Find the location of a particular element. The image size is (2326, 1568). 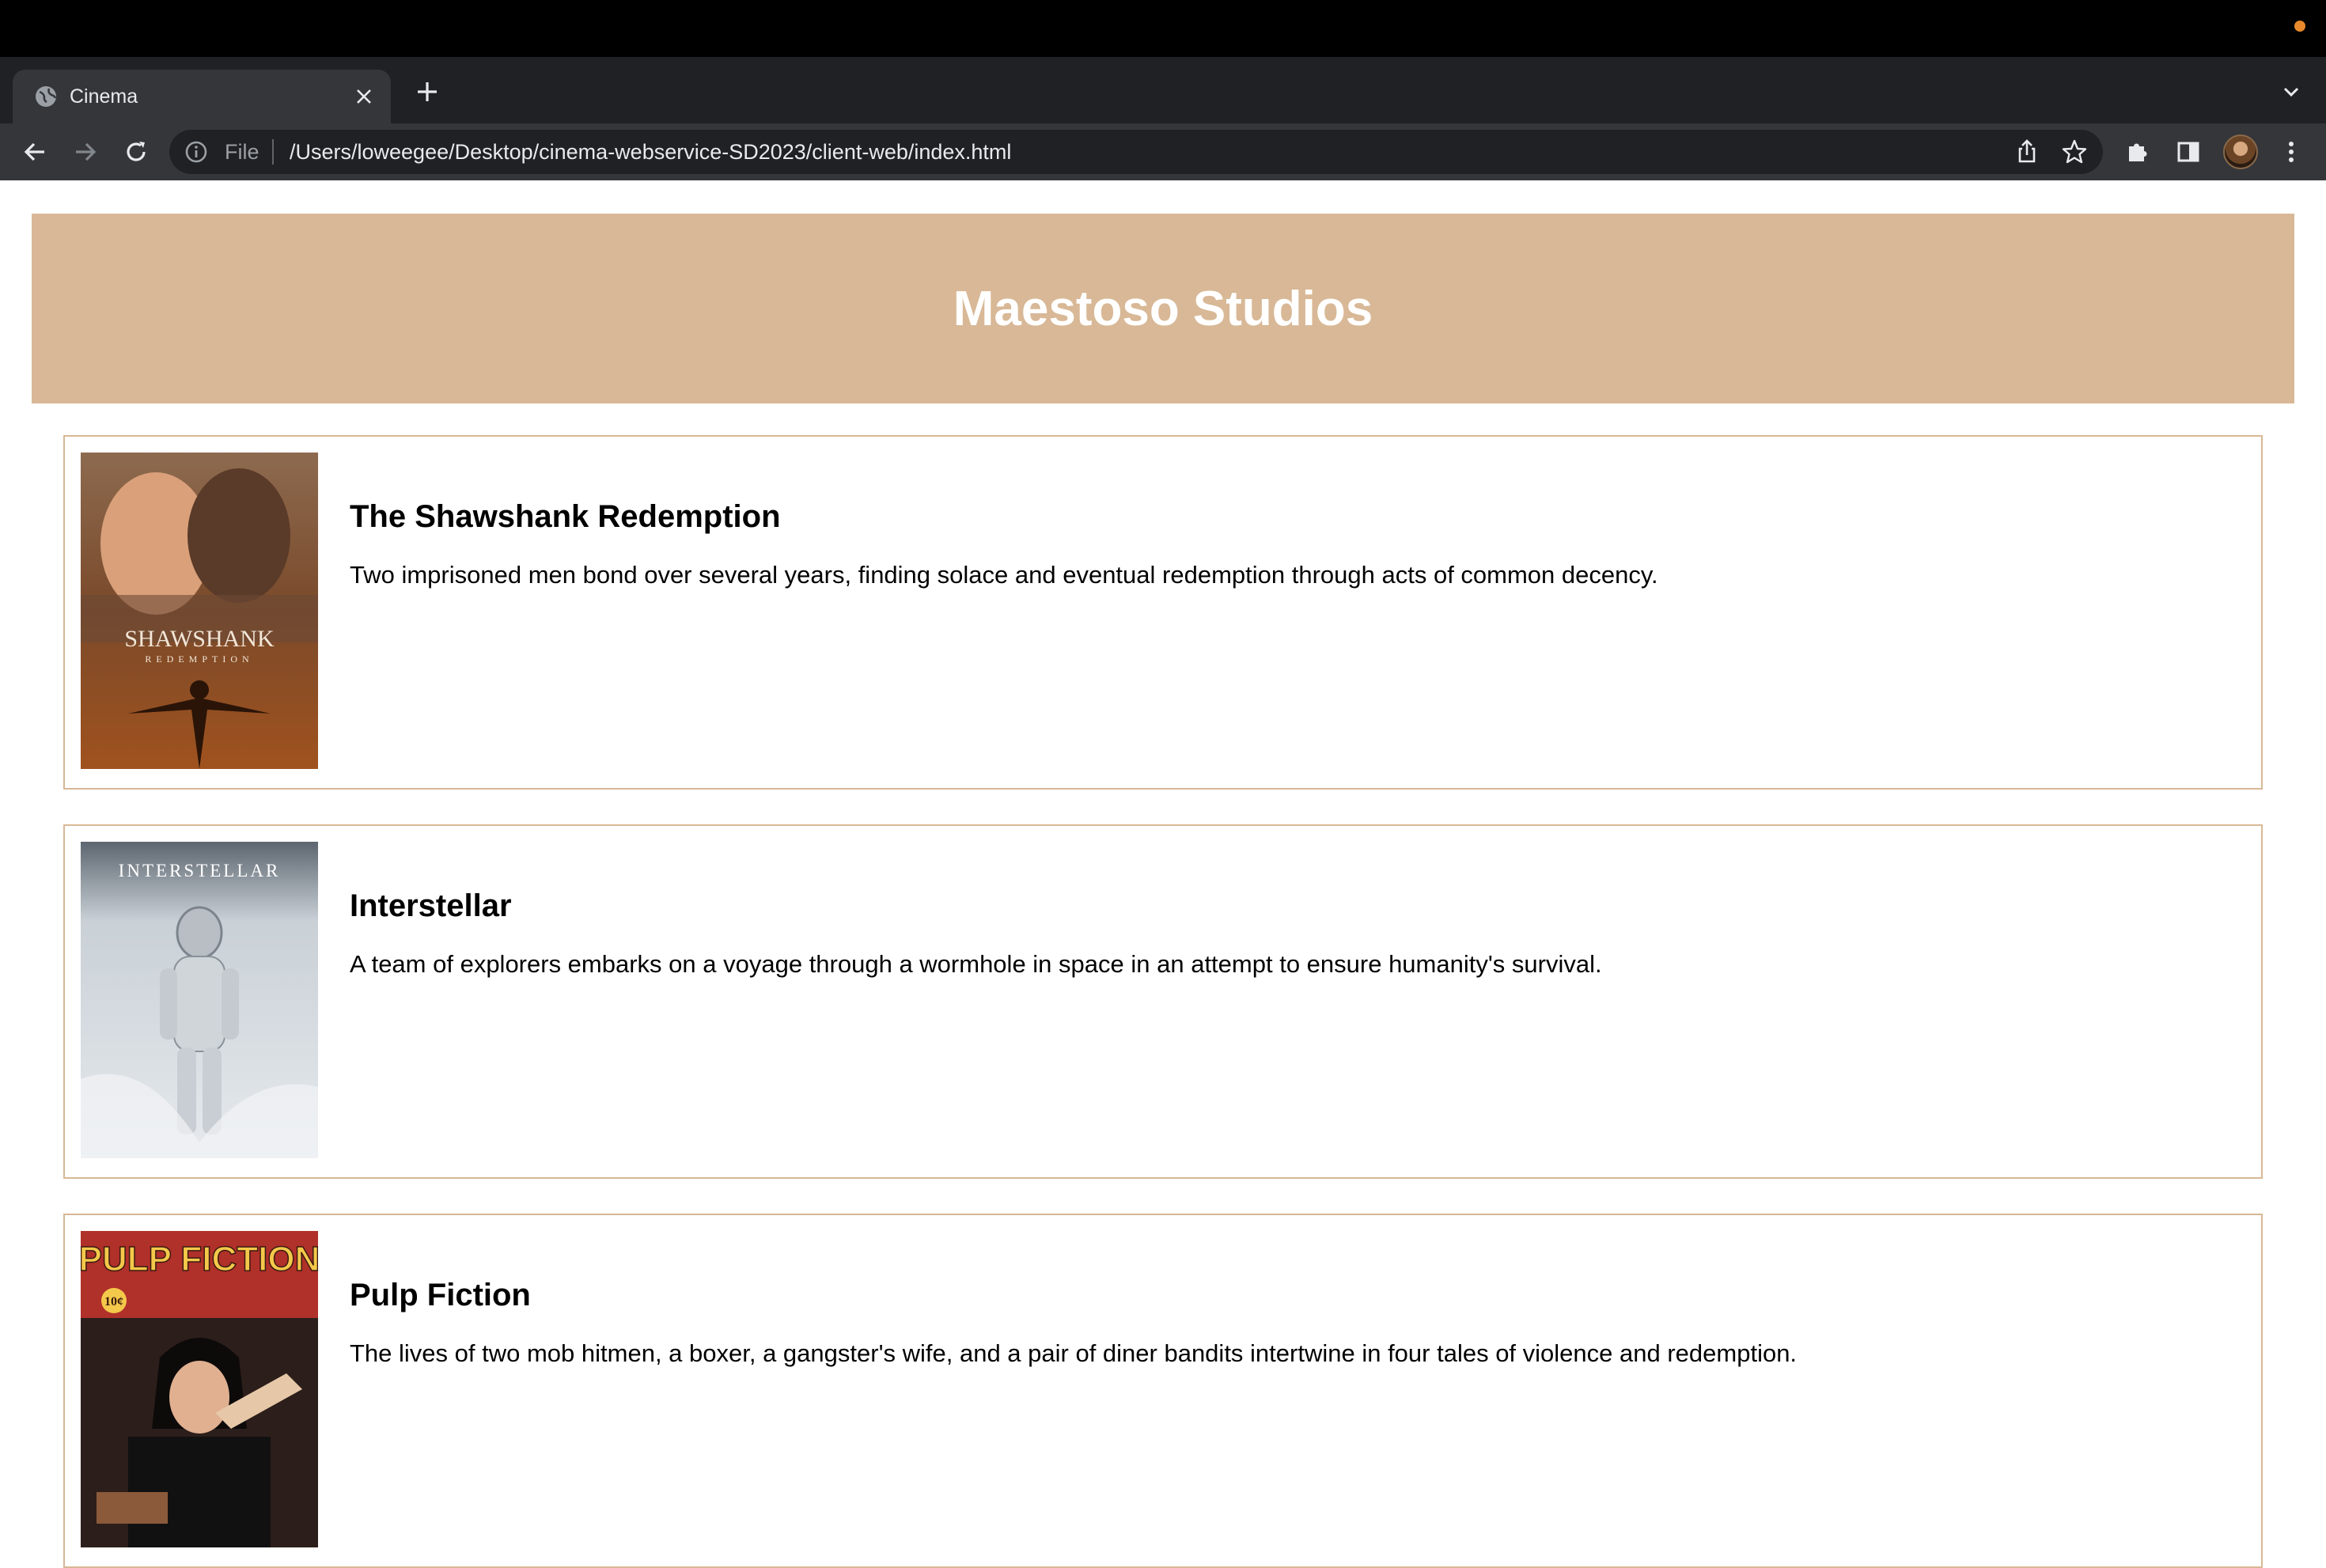

poster-price-text: 10¢ is located at coordinates (113, 1302).